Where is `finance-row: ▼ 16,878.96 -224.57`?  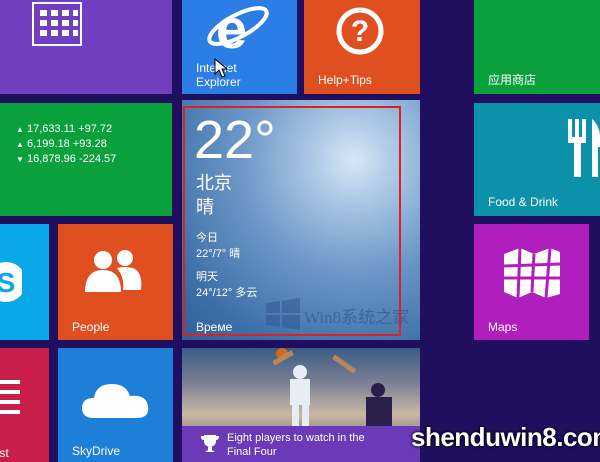 finance-row: ▼ 16,878.96 -224.57 is located at coordinates (66, 159).